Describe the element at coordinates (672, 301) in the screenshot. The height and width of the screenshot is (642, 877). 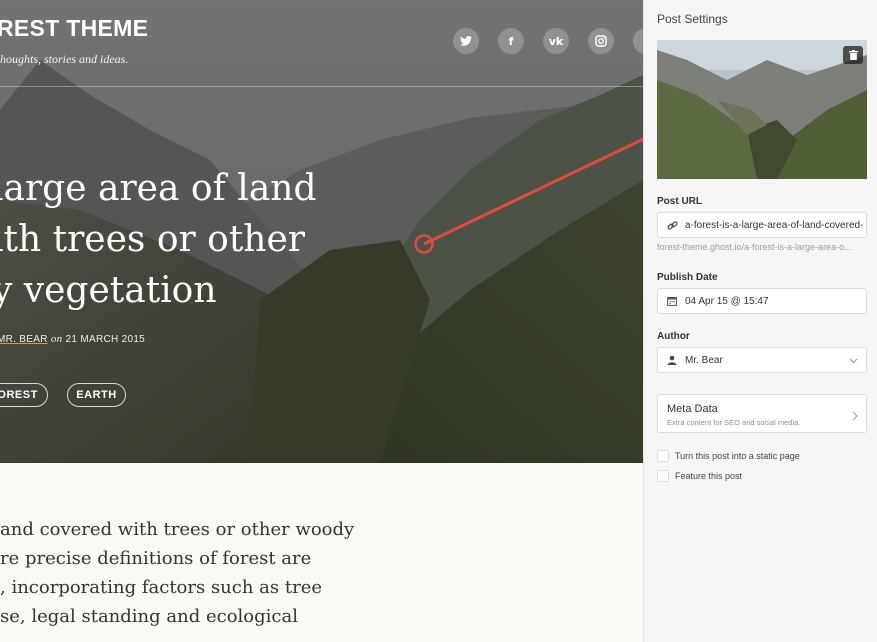
I see `calendar-icon` at that location.